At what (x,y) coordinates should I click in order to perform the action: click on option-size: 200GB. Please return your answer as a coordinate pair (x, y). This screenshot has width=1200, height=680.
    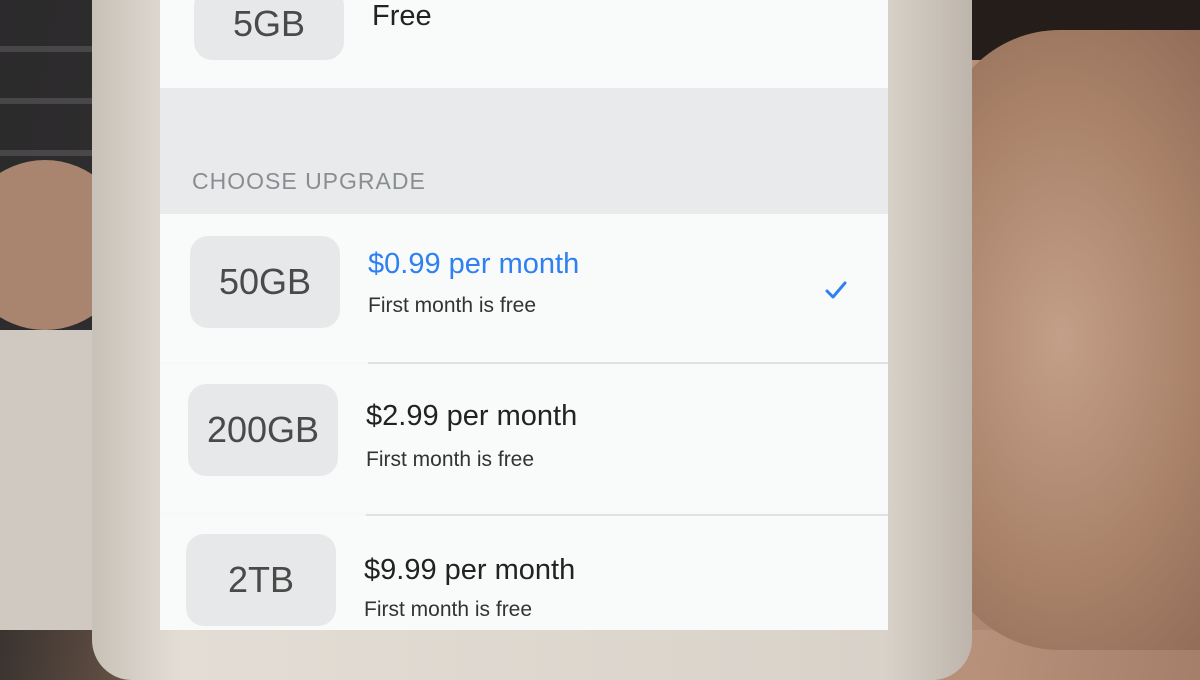
    Looking at the image, I should click on (263, 429).